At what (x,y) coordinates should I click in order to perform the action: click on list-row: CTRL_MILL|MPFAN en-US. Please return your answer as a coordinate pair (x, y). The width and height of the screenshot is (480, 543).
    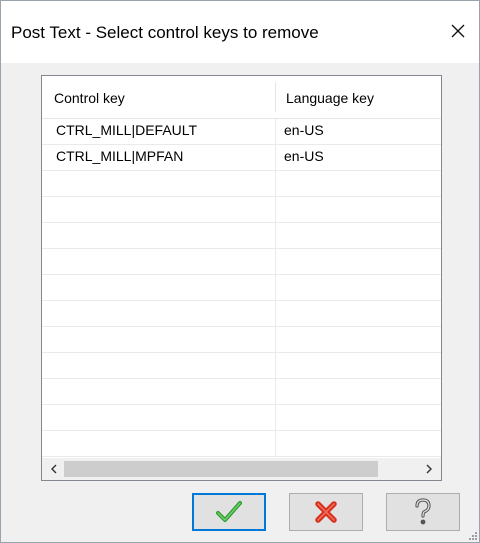
    Looking at the image, I should click on (241, 158).